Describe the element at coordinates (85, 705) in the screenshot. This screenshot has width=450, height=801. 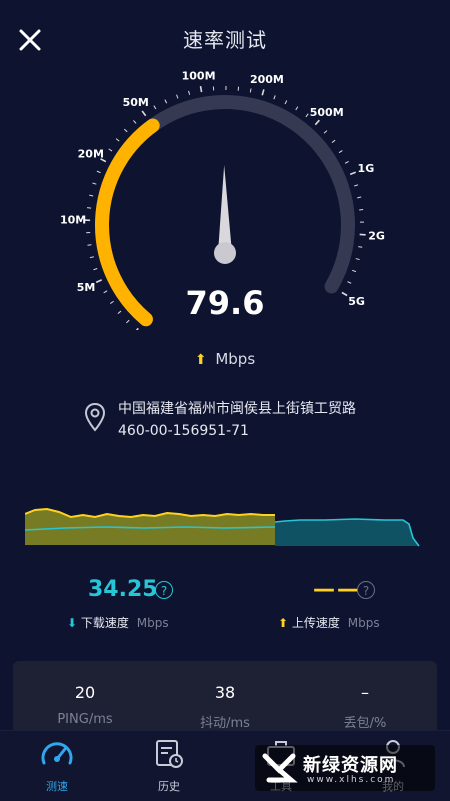
I see `ping-stat: 20 PING/ms` at that location.